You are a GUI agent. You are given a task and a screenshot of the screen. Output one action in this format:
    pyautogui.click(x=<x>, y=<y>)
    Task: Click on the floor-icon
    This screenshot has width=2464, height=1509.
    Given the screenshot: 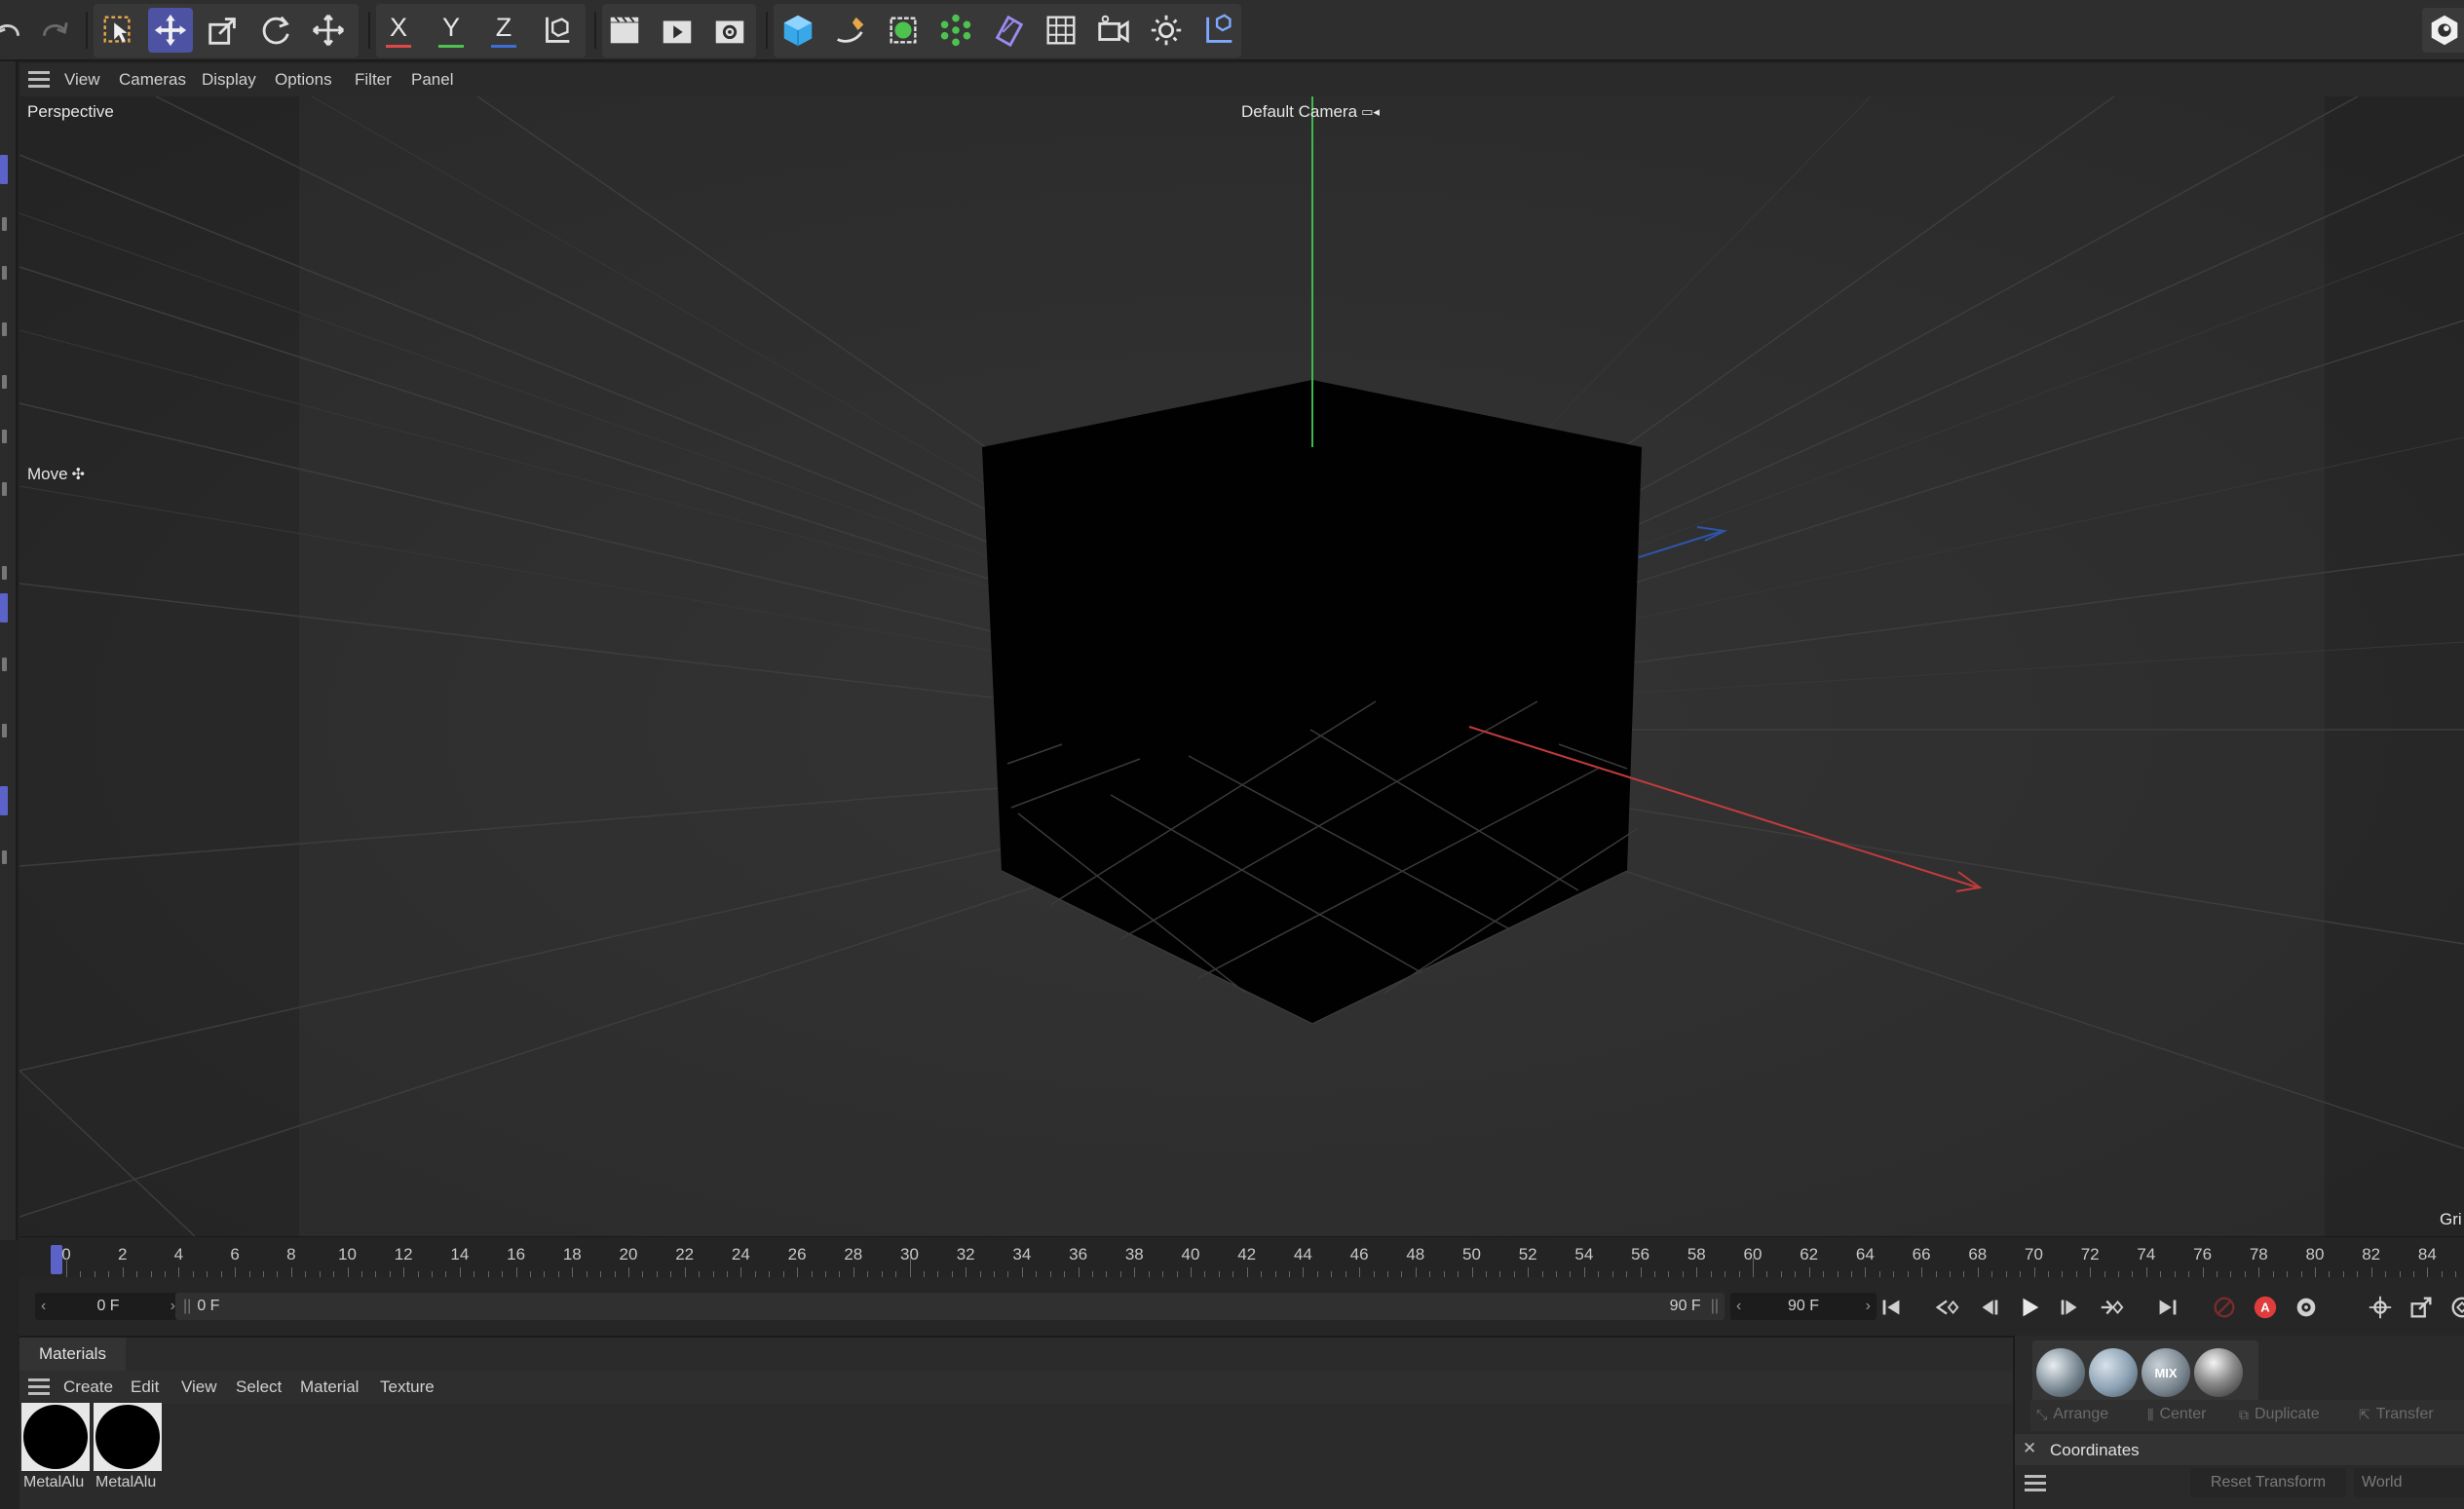 What is the action you would take?
    pyautogui.click(x=1061, y=30)
    